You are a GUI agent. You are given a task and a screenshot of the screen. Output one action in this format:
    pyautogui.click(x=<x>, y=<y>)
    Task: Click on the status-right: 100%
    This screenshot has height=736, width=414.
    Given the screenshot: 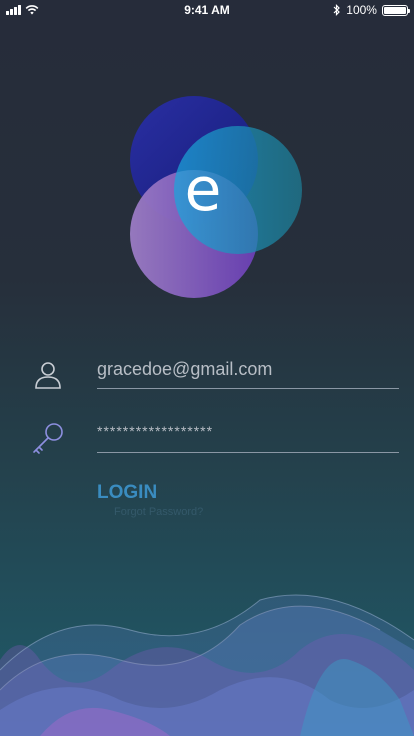 What is the action you would take?
    pyautogui.click(x=349, y=10)
    